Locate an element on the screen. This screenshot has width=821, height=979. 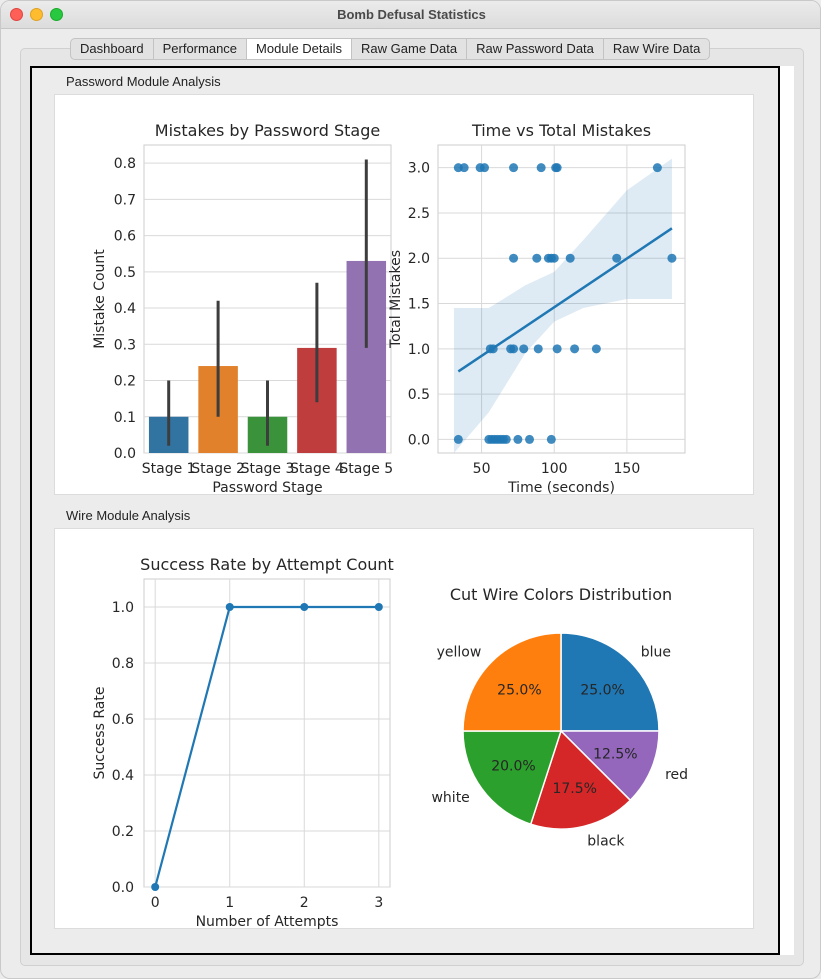
scatter-ytick-label: 1.0 is located at coordinates (419, 350).